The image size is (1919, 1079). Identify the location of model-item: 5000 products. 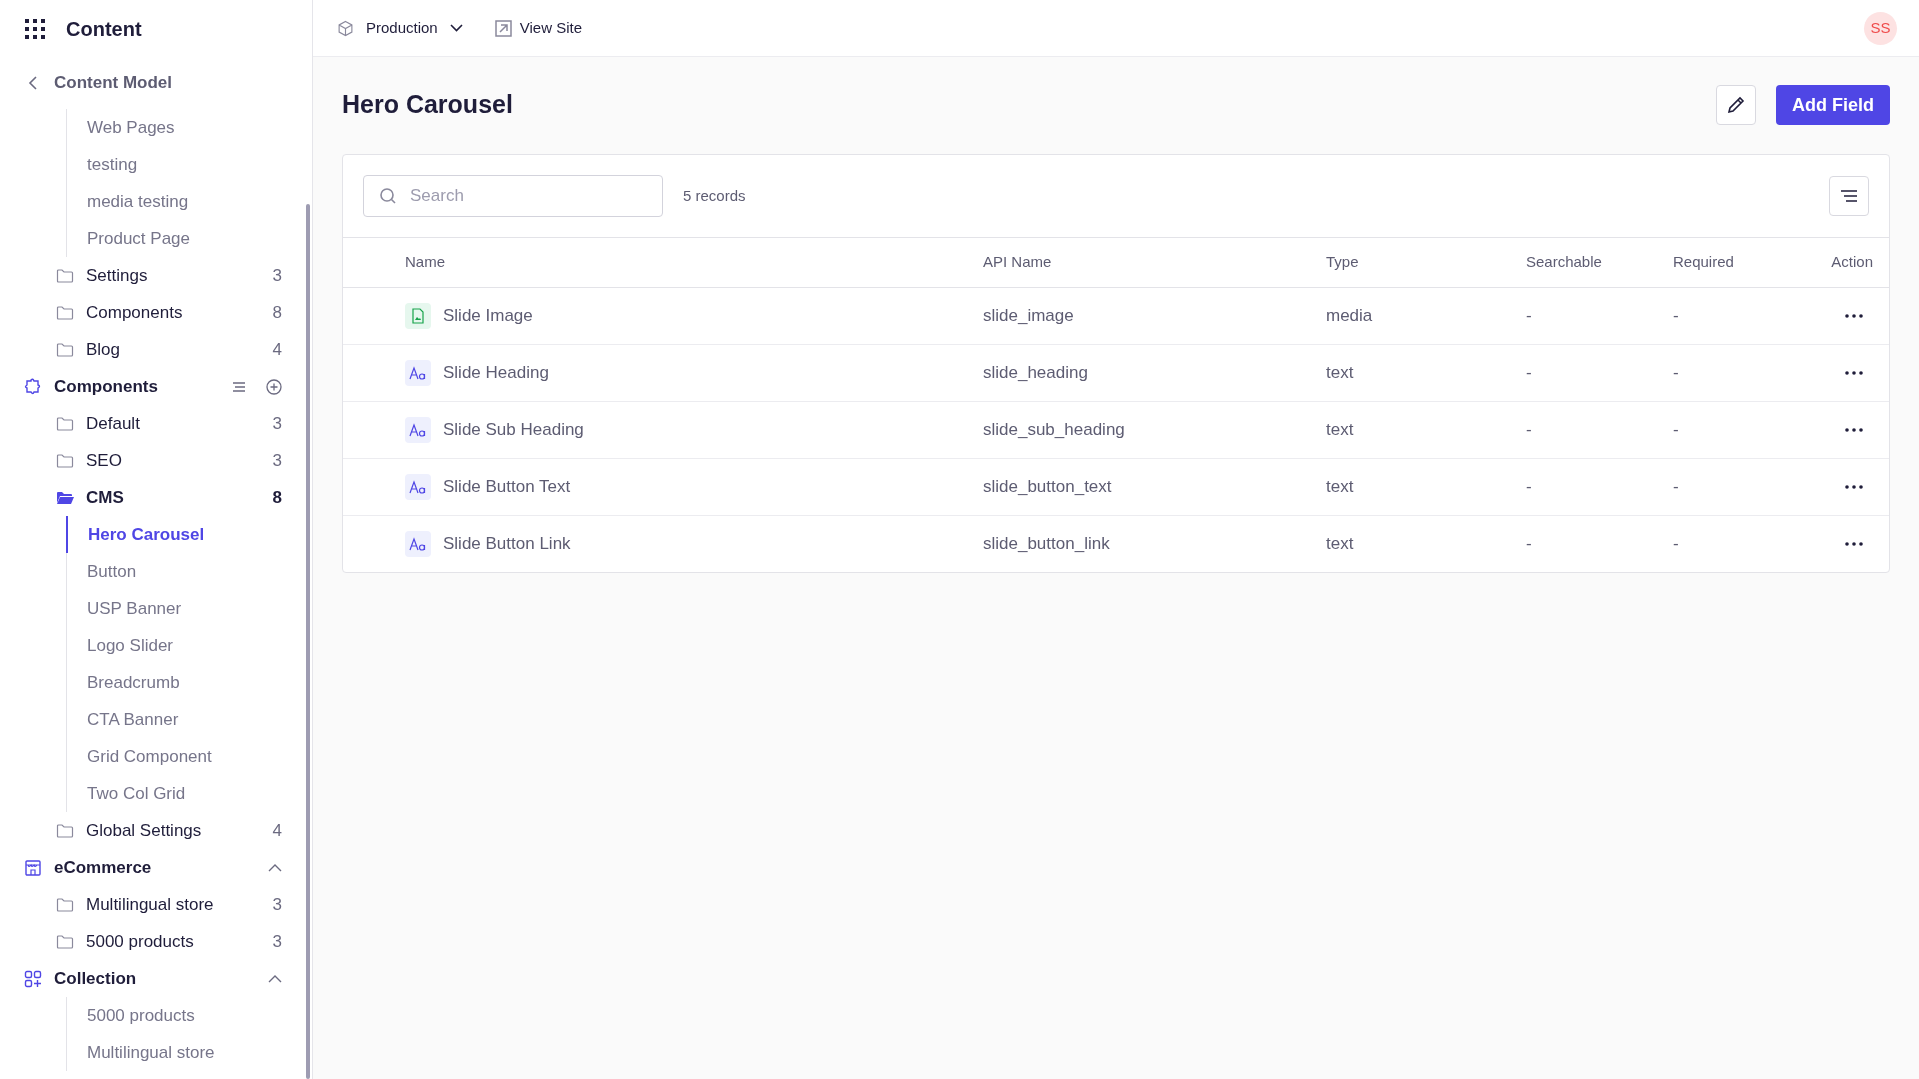
(141, 1015).